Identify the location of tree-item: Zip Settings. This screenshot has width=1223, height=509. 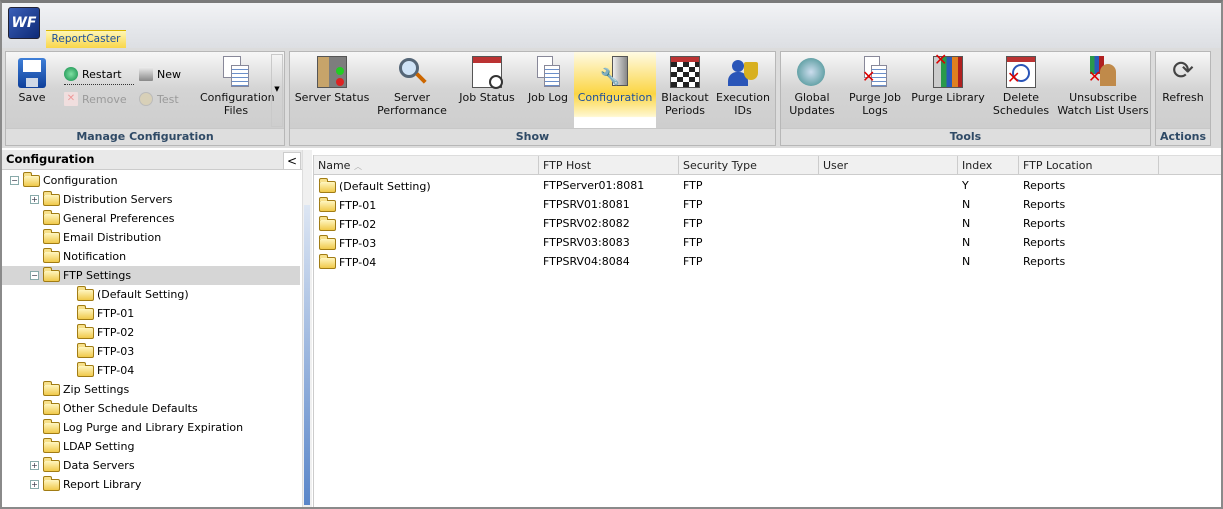
(151, 389).